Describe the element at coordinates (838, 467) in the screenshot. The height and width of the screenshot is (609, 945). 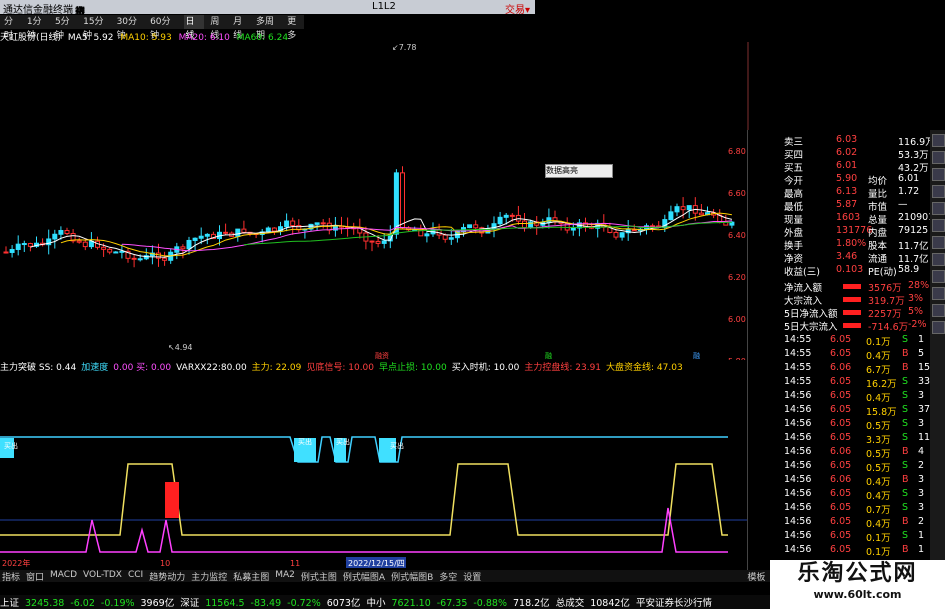
I see `tick-row: 14:56 6.05 0.5万 S 2` at that location.